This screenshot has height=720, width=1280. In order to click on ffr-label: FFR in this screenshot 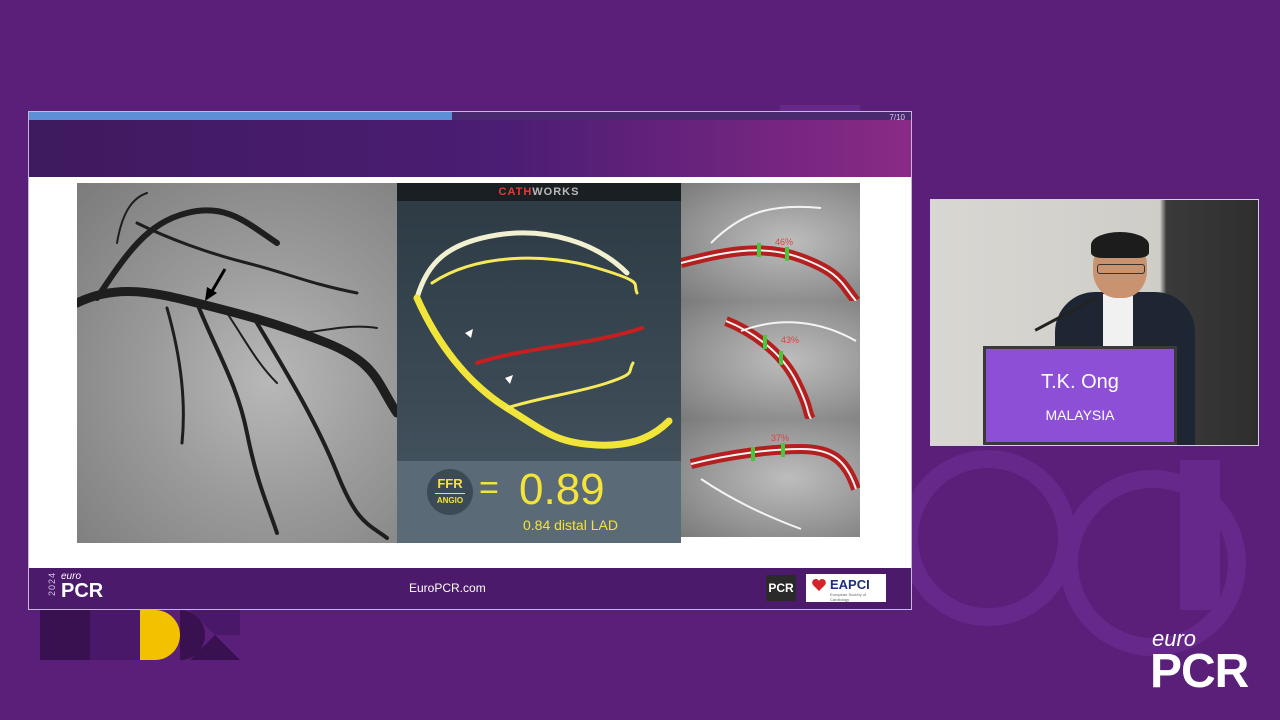, I will do `click(450, 483)`.